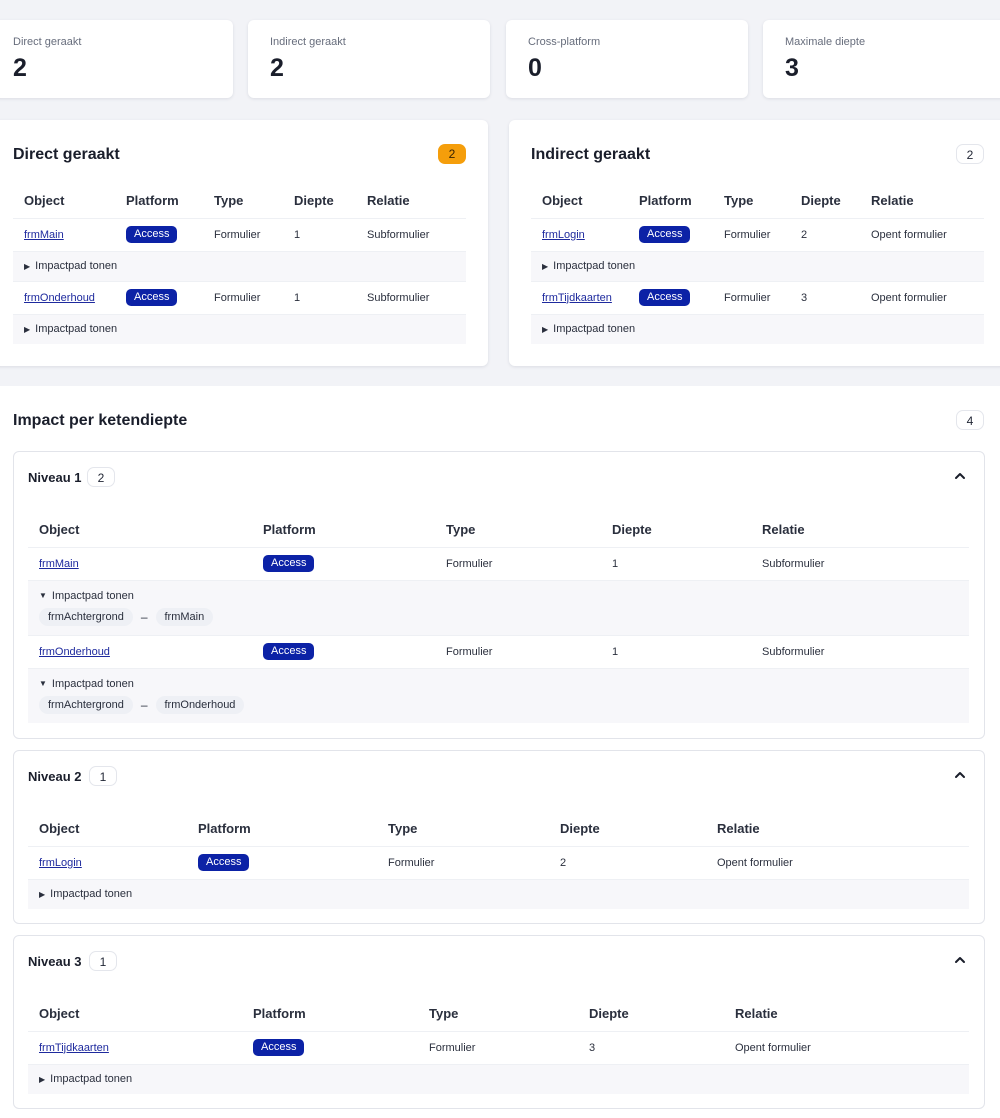 This screenshot has width=1000, height=1118. Describe the element at coordinates (101, 477) in the screenshot. I see `level-count-badge: 2` at that location.